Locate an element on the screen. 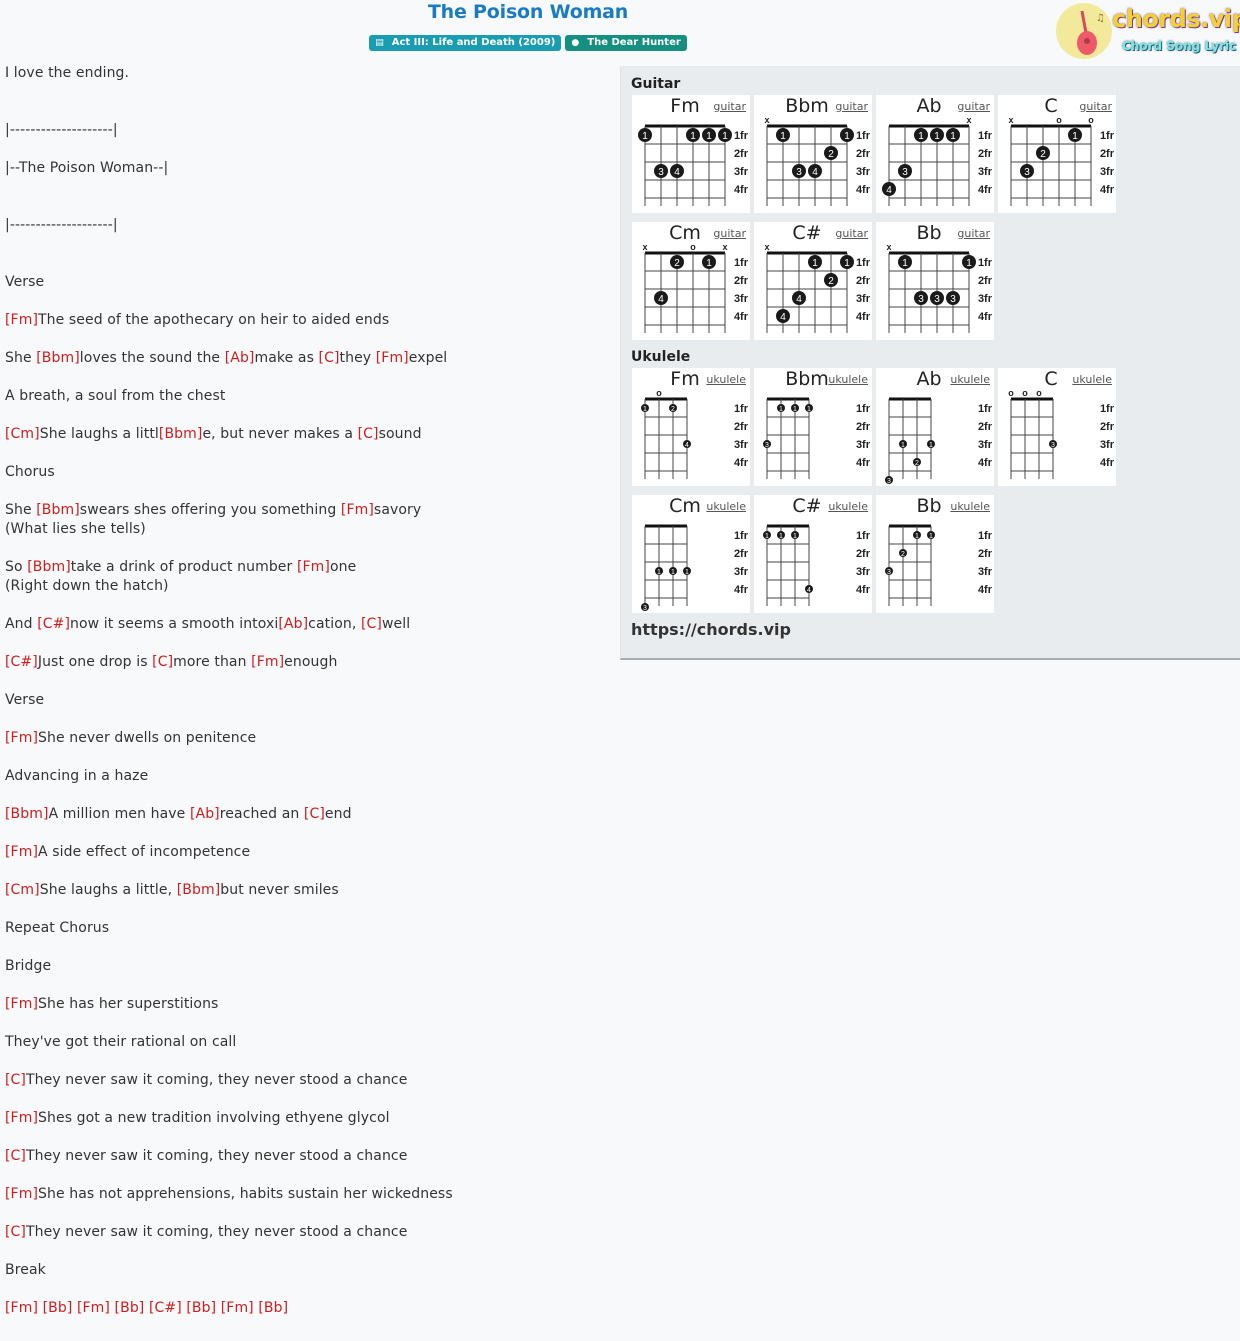 Image resolution: width=1240 pixels, height=1341 pixels. lyric-text: A side effect of incompetence is located at coordinates (144, 852).